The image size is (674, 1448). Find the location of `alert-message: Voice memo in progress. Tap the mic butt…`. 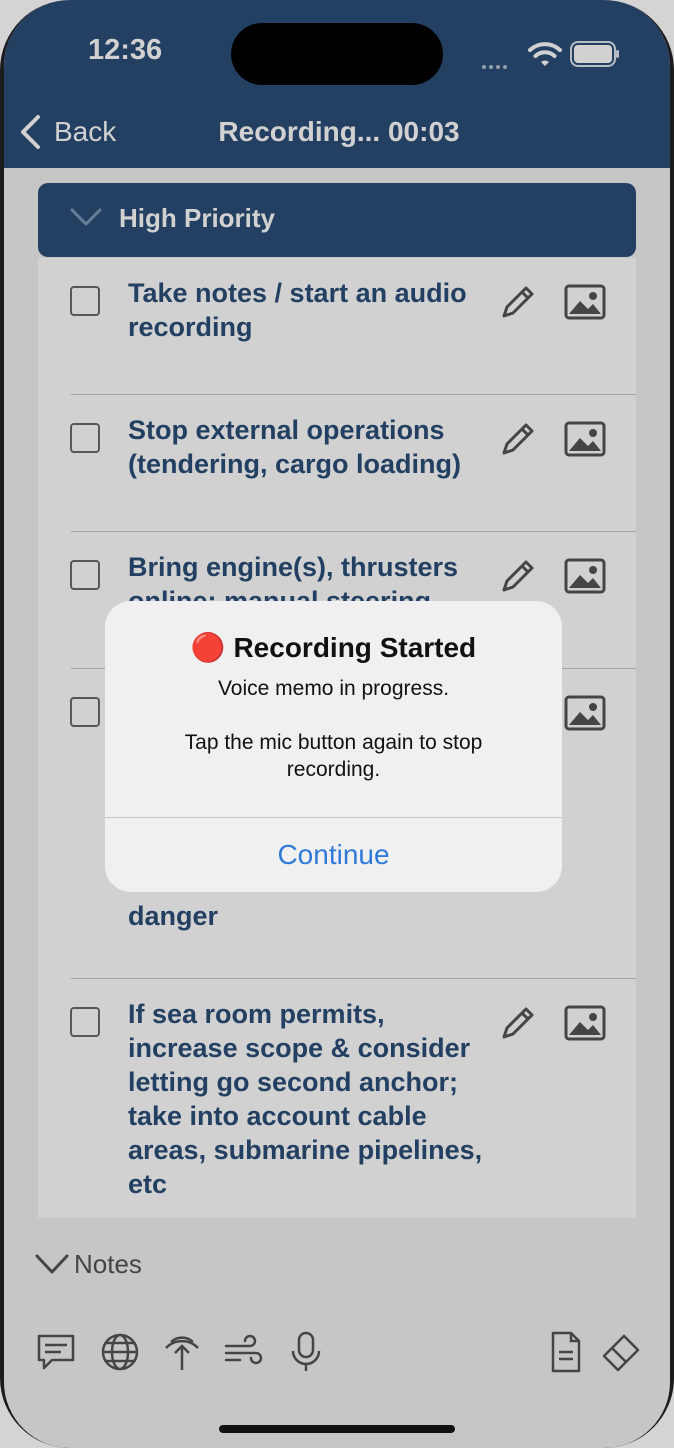

alert-message: Voice memo in progress. Tap the mic butt… is located at coordinates (333, 729).